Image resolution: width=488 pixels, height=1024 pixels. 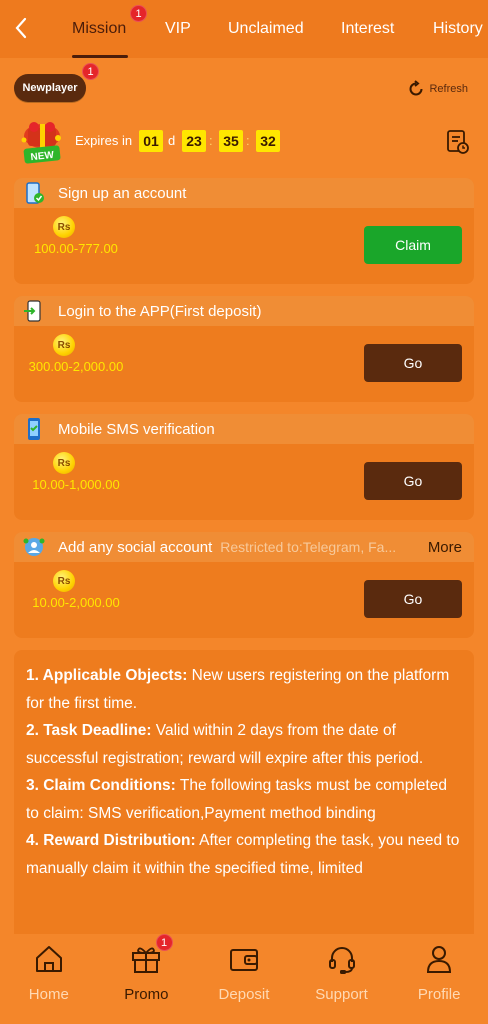 What do you see at coordinates (90, 71) in the screenshot?
I see `newplayer-badge: 1` at bounding box center [90, 71].